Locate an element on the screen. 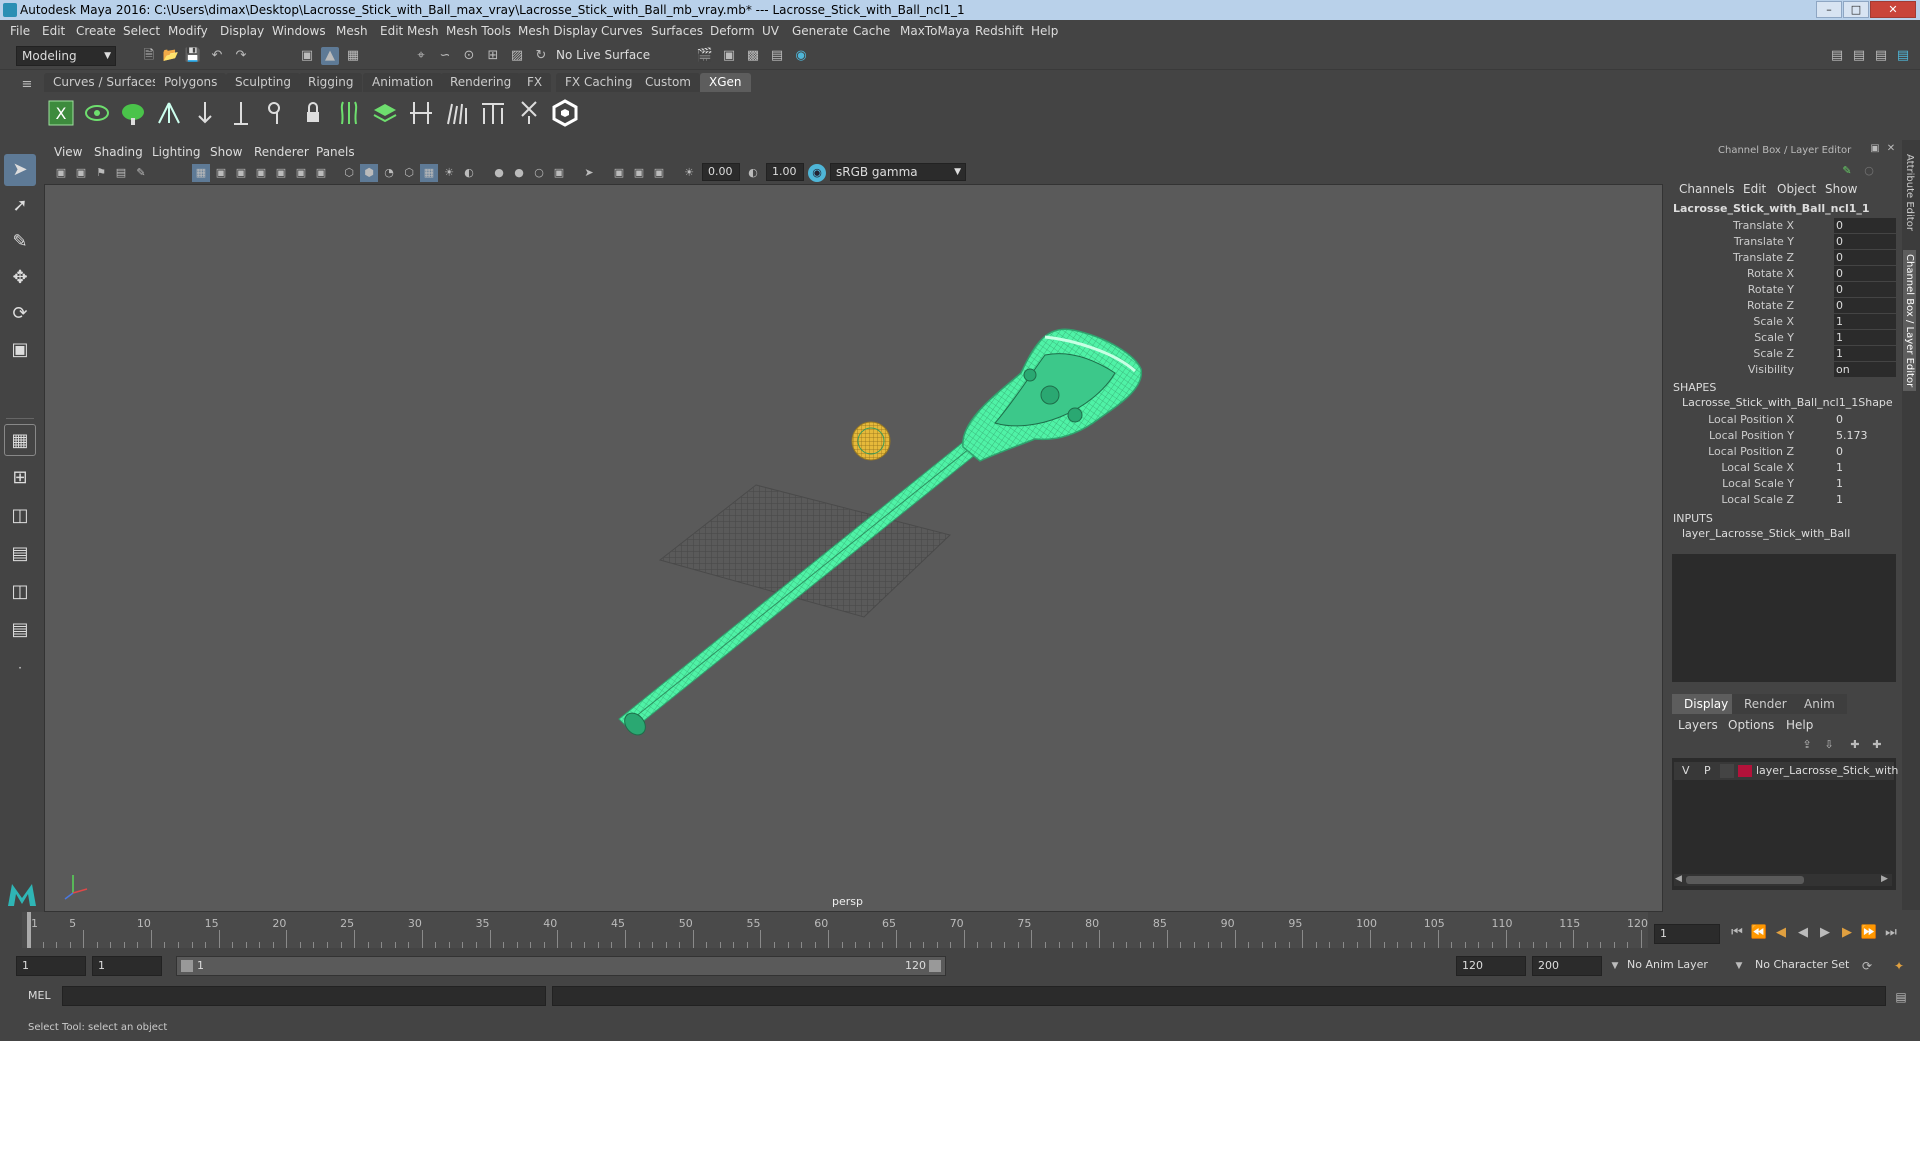 The width and height of the screenshot is (1920, 1158). shelf-tab-rendering: Rendering is located at coordinates (481, 82).